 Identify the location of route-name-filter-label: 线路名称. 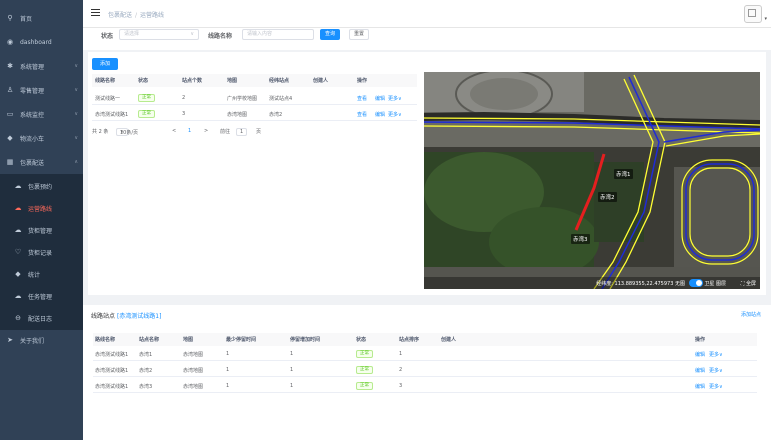
(220, 36).